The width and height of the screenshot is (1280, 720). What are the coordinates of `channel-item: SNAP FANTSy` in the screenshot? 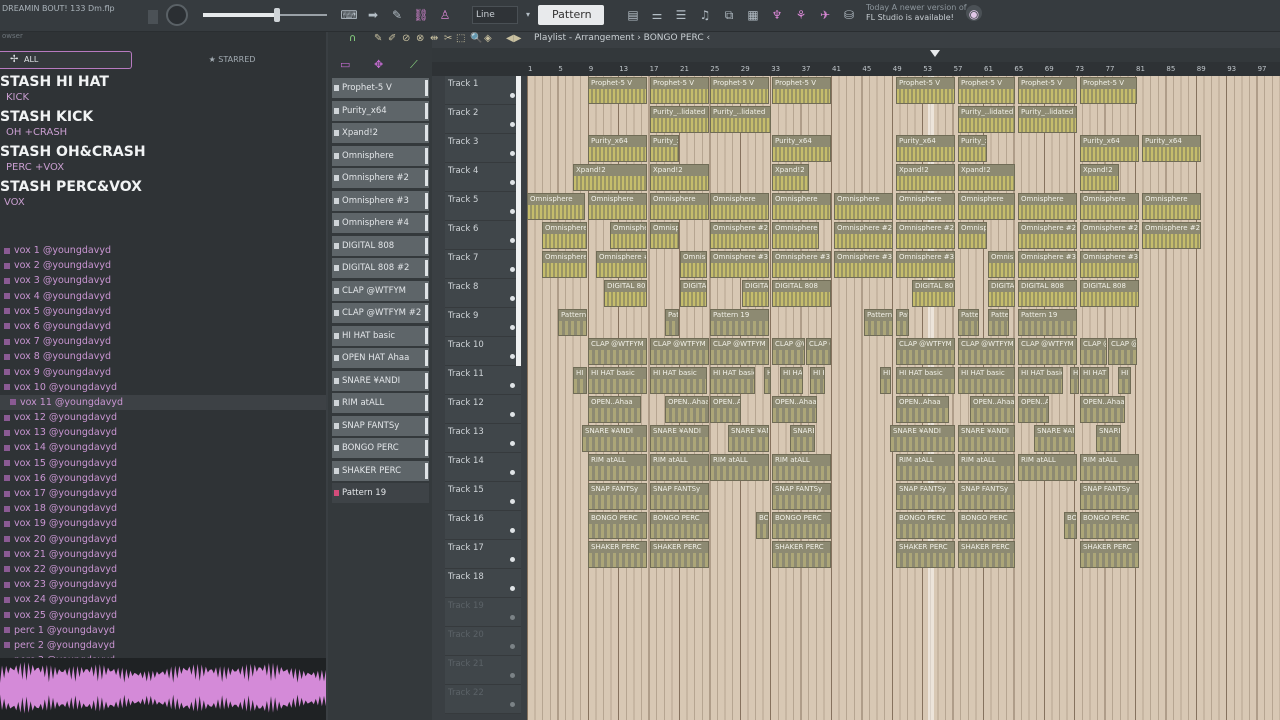 It's located at (380, 425).